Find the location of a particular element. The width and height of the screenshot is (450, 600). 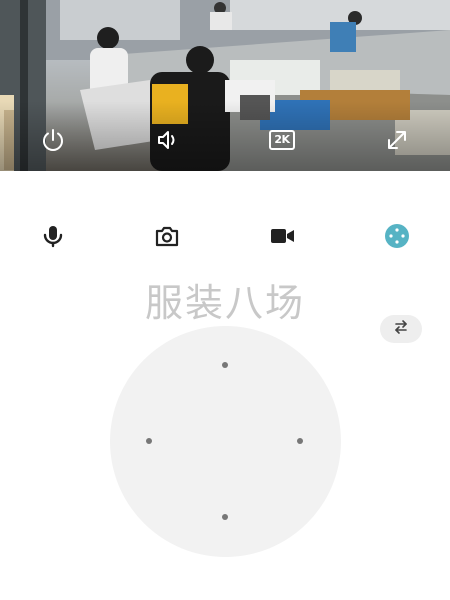

camera-icon is located at coordinates (167, 238).